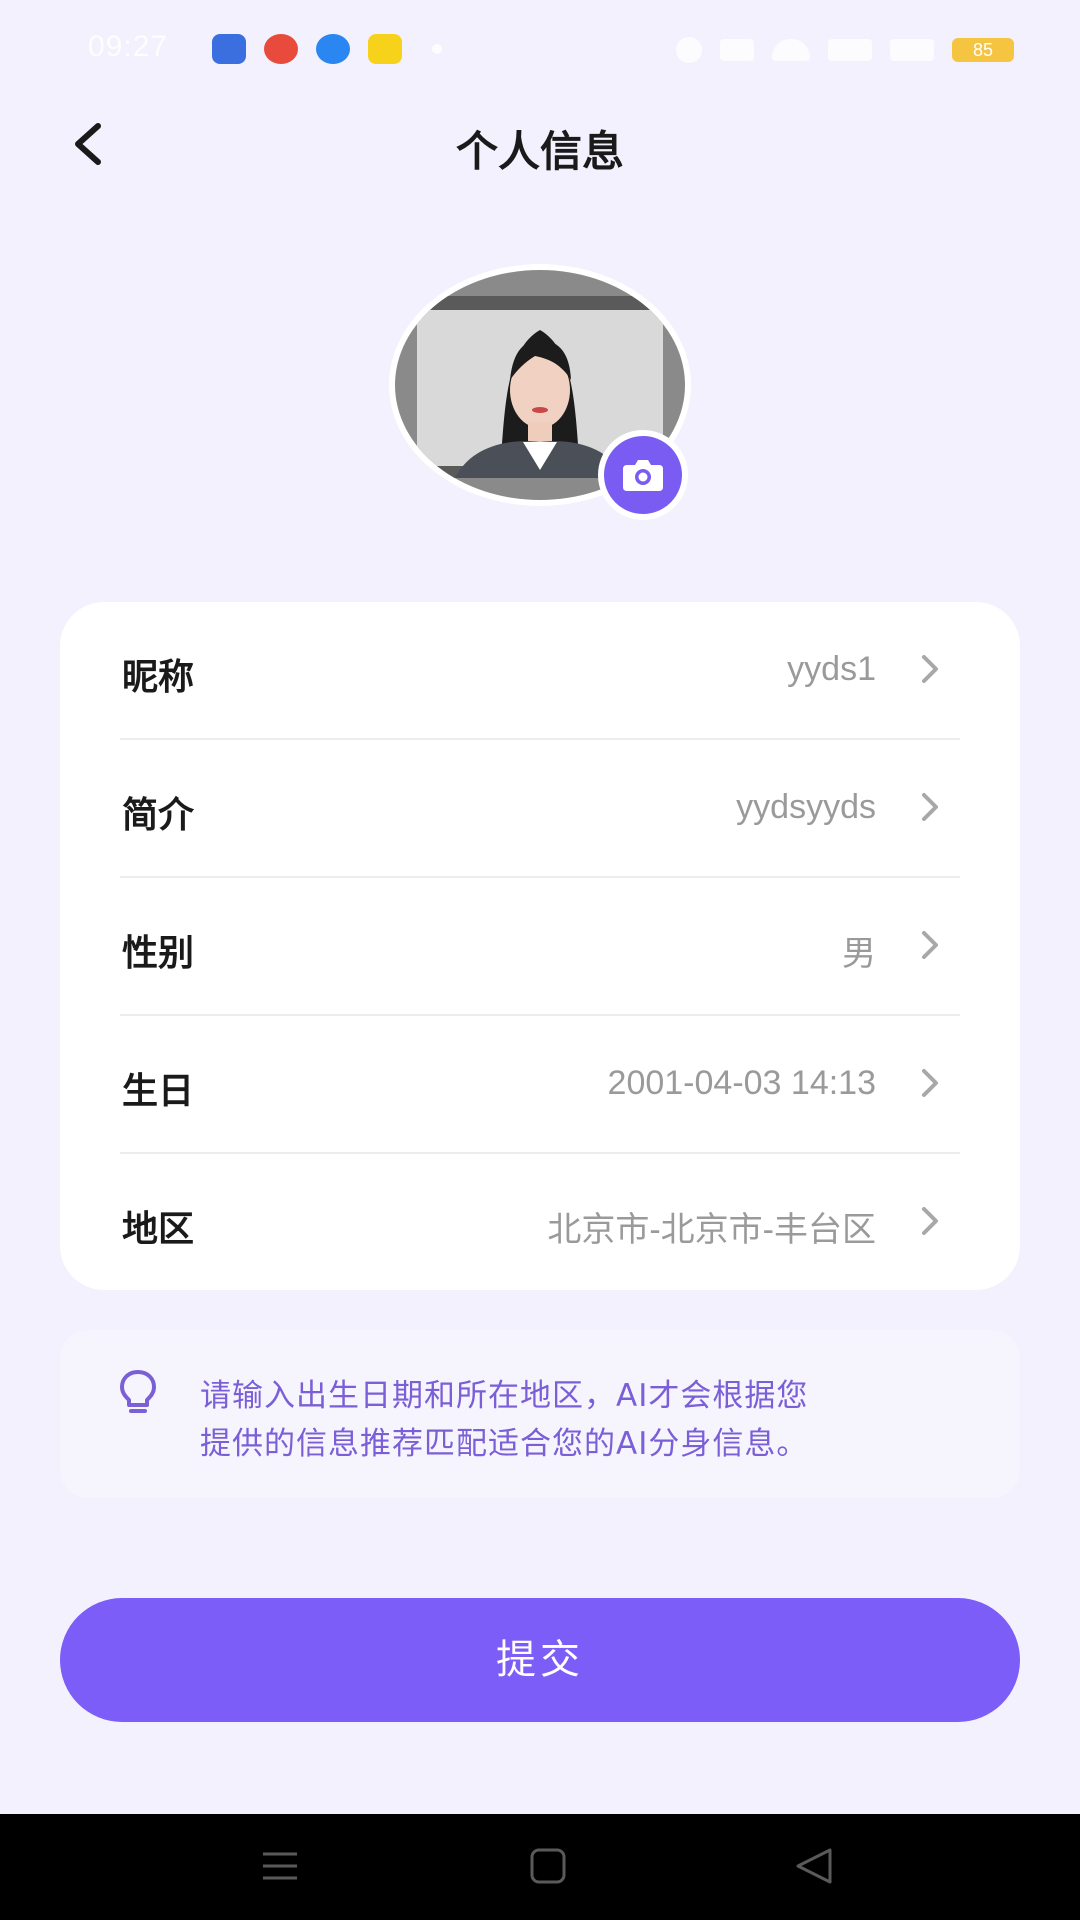  Describe the element at coordinates (791, 50) in the screenshot. I see `wifi-icon` at that location.